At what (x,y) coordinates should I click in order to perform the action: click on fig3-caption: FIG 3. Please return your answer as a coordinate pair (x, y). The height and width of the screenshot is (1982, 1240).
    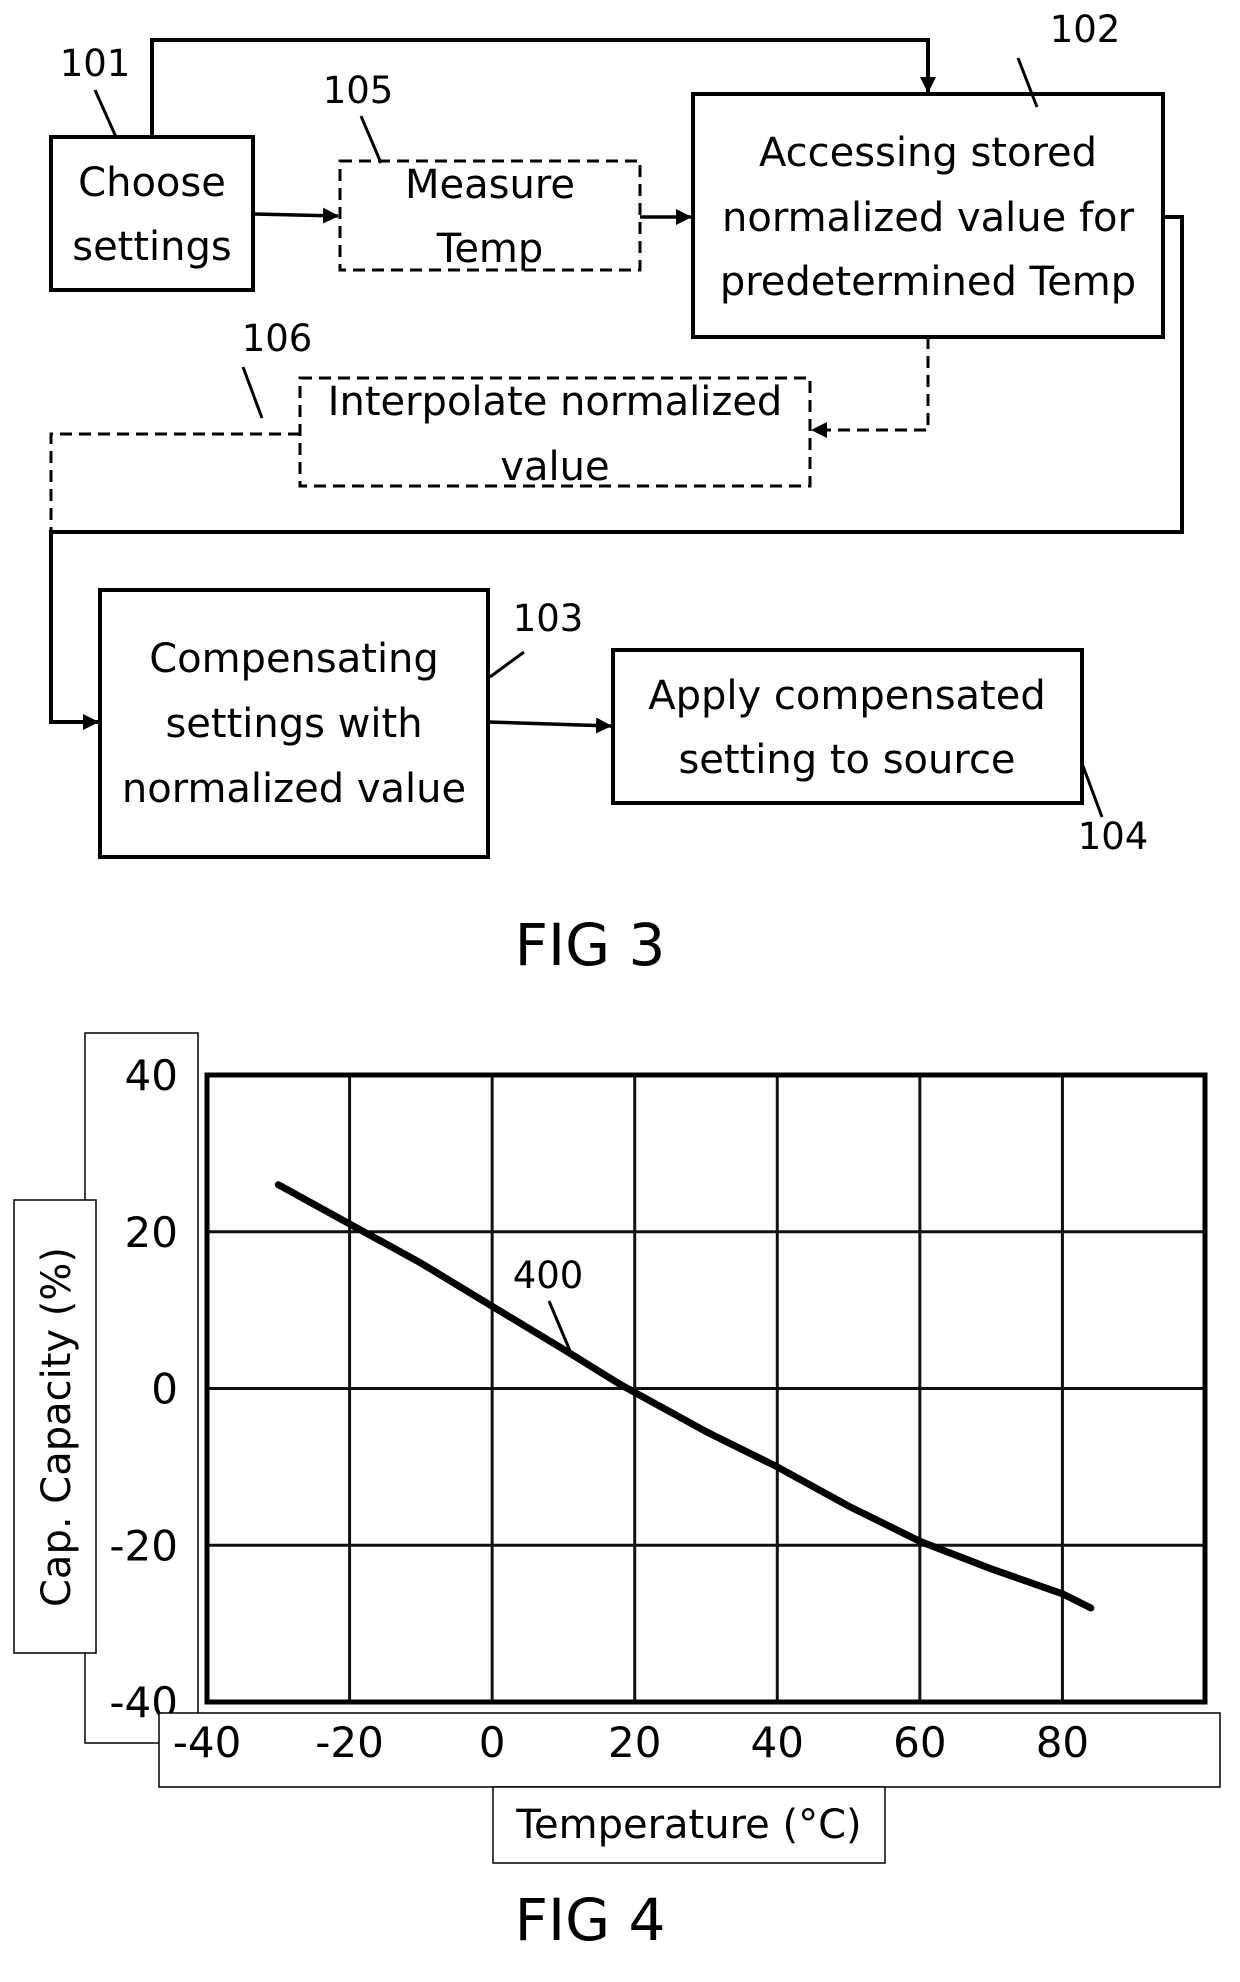
    Looking at the image, I should click on (590, 945).